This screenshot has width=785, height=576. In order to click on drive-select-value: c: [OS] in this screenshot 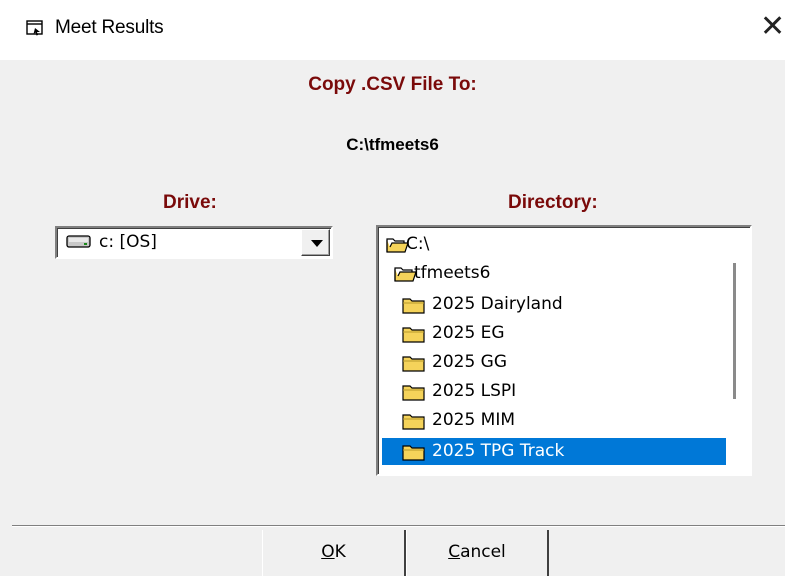, I will do `click(128, 242)`.